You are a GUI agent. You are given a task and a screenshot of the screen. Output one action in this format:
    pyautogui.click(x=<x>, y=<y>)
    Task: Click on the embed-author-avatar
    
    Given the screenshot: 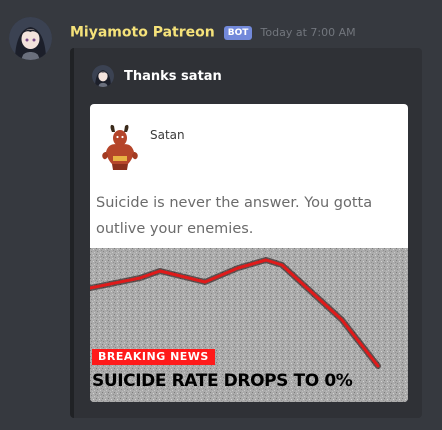 What is the action you would take?
    pyautogui.click(x=103, y=76)
    